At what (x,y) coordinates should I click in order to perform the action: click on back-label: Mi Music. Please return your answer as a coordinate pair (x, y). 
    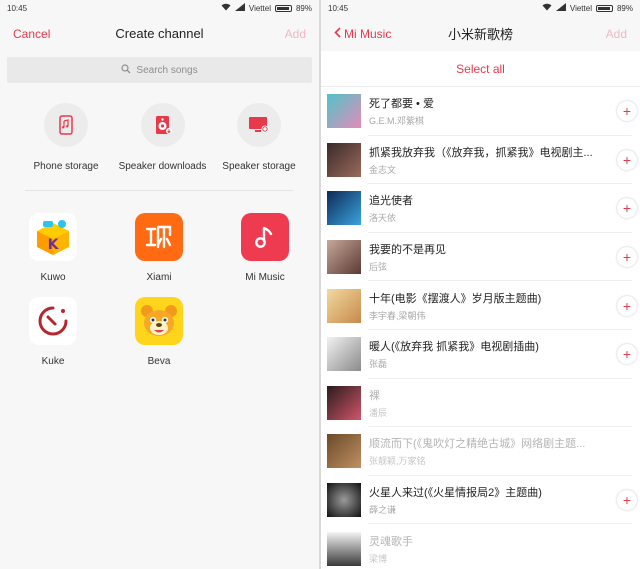
    Looking at the image, I should click on (368, 33).